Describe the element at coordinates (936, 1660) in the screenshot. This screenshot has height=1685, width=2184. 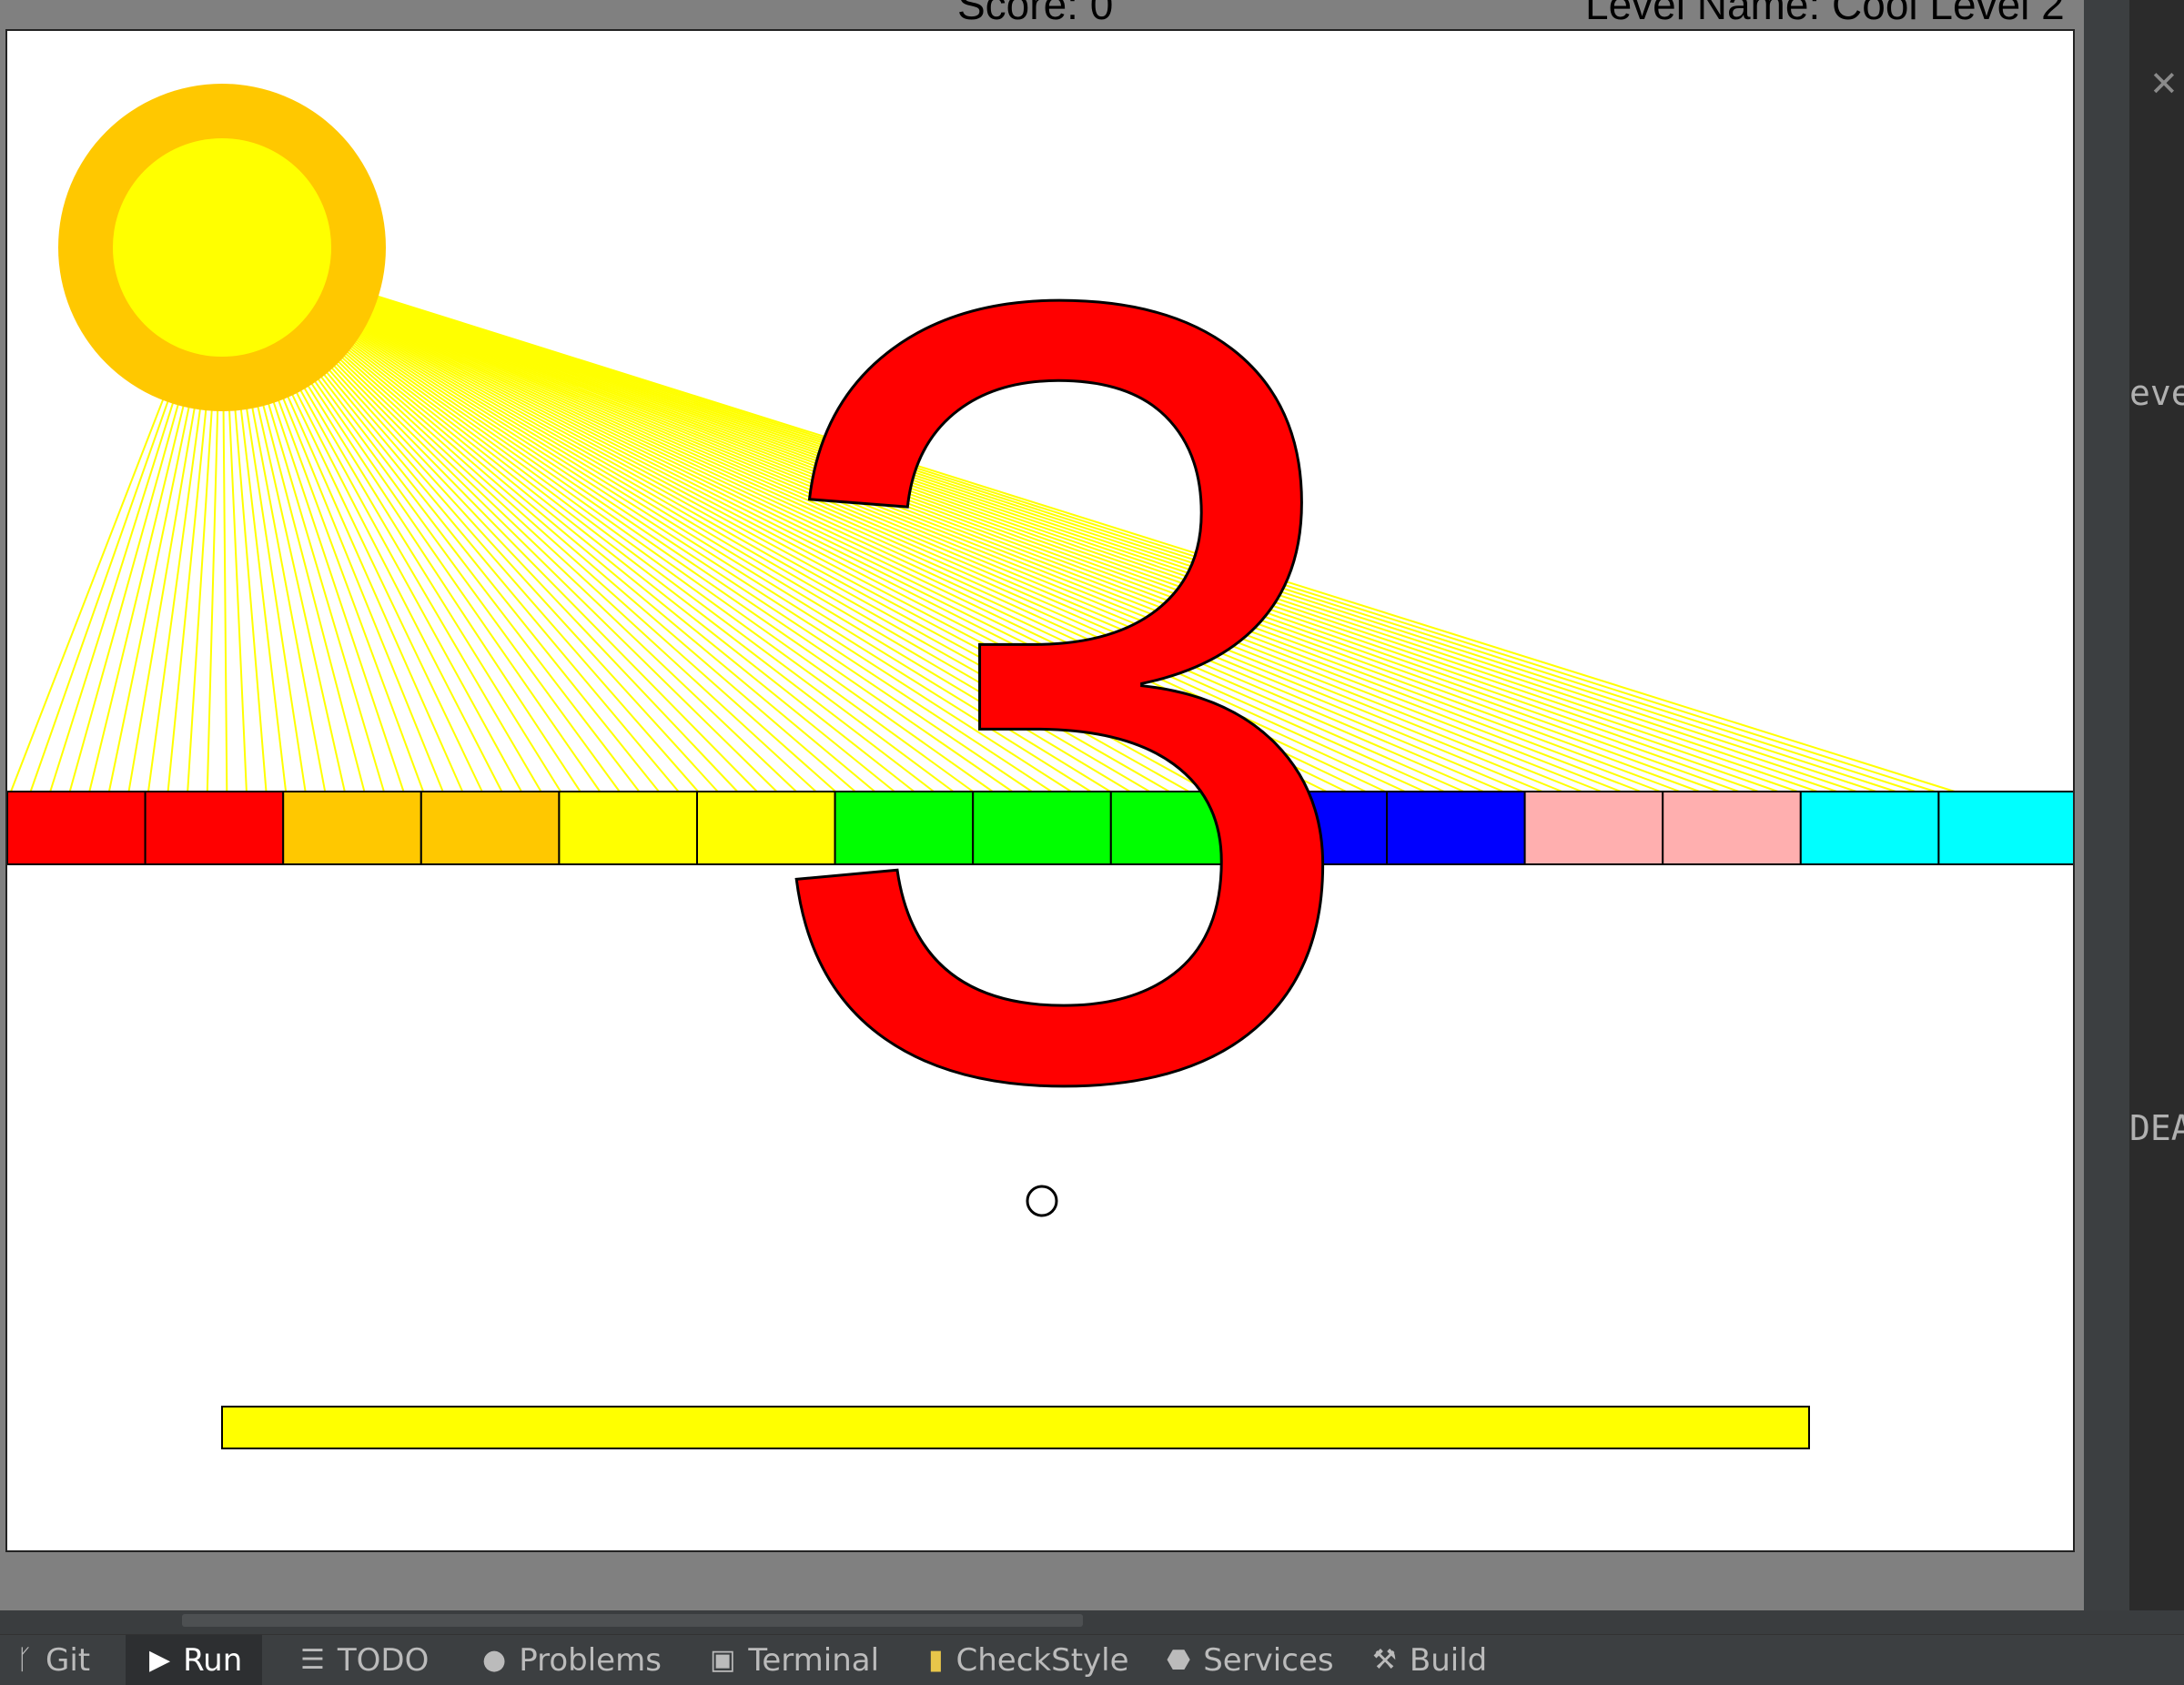
I see `checkstyle-icon: ▮` at that location.